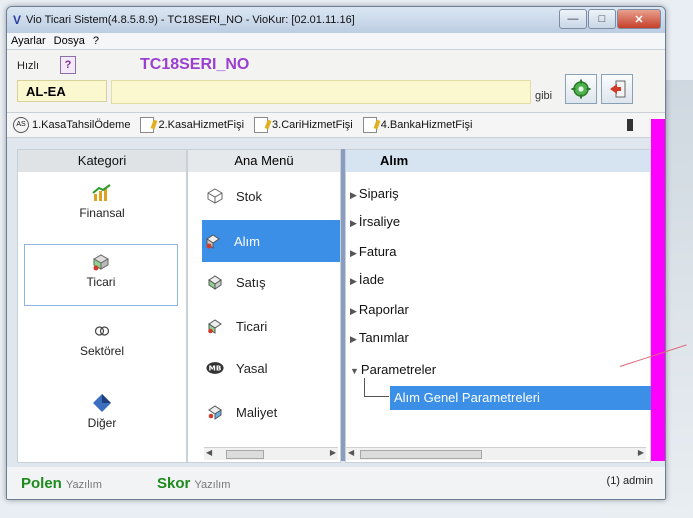 This screenshot has width=693, height=518. What do you see at coordinates (28, 66) in the screenshot?
I see `hizli-label: Hızlı` at bounding box center [28, 66].